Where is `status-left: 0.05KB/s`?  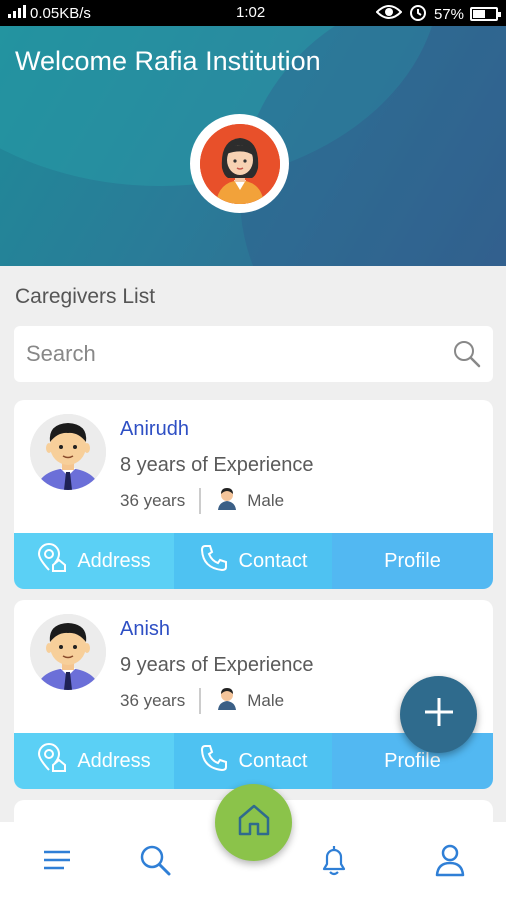 status-left: 0.05KB/s is located at coordinates (49, 13).